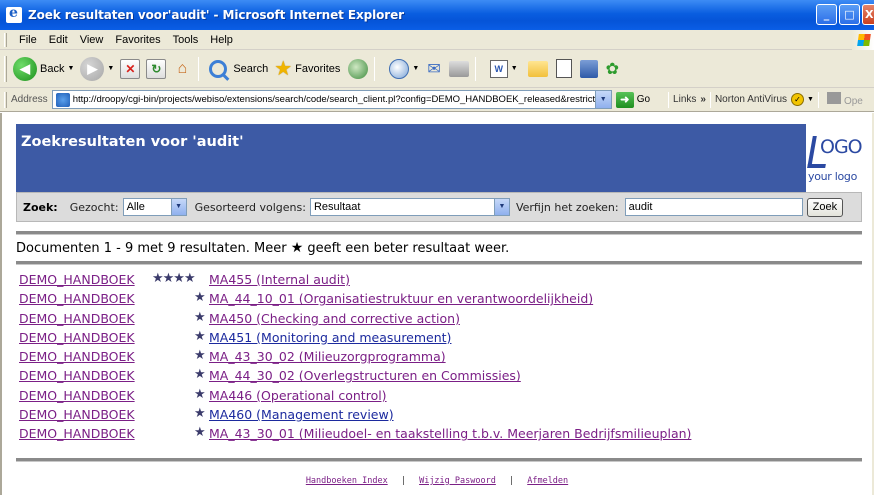 This screenshot has width=874, height=495. I want to click on norton-dropdown-icon: ▼, so click(810, 99).